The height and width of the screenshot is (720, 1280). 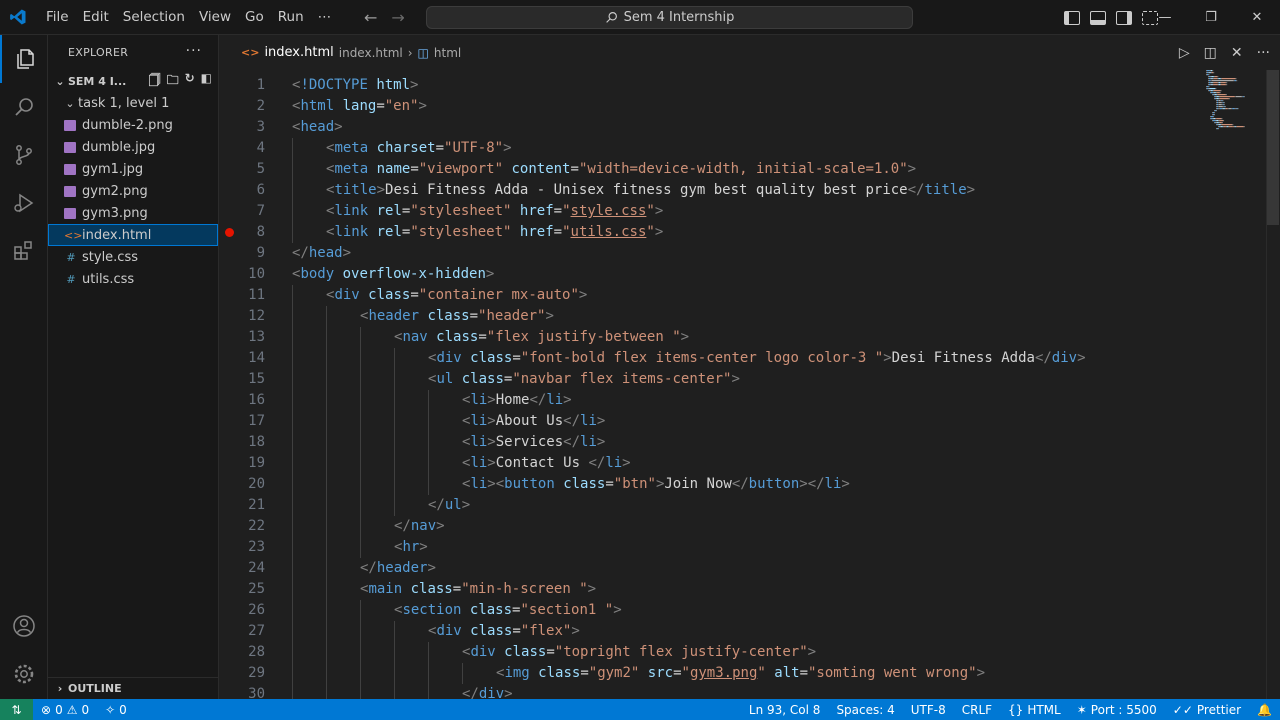 I want to click on minimap, so click(x=1236, y=135).